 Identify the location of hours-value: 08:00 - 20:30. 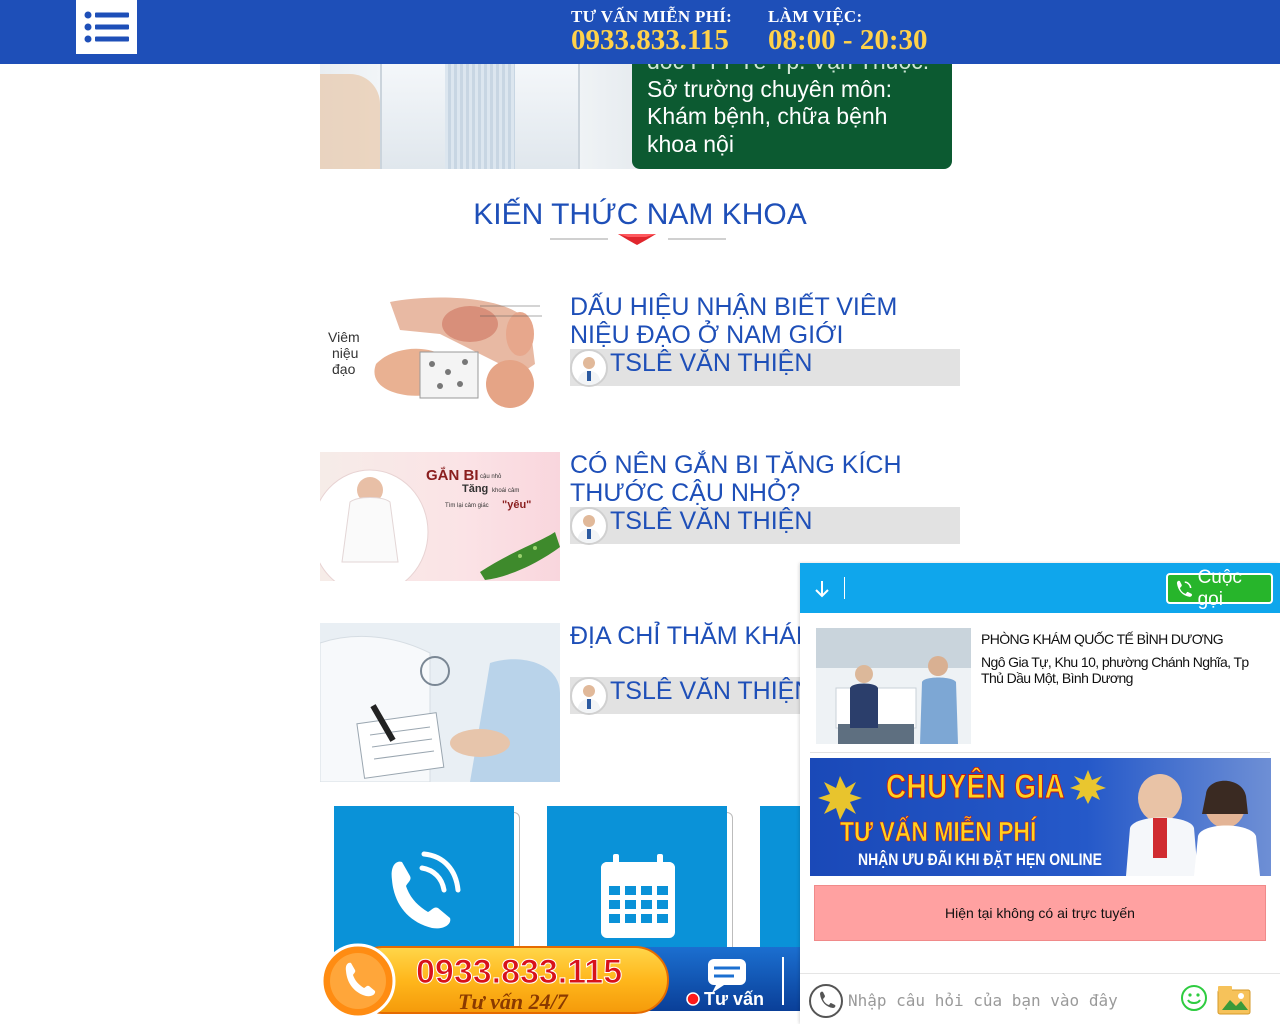
(848, 40).